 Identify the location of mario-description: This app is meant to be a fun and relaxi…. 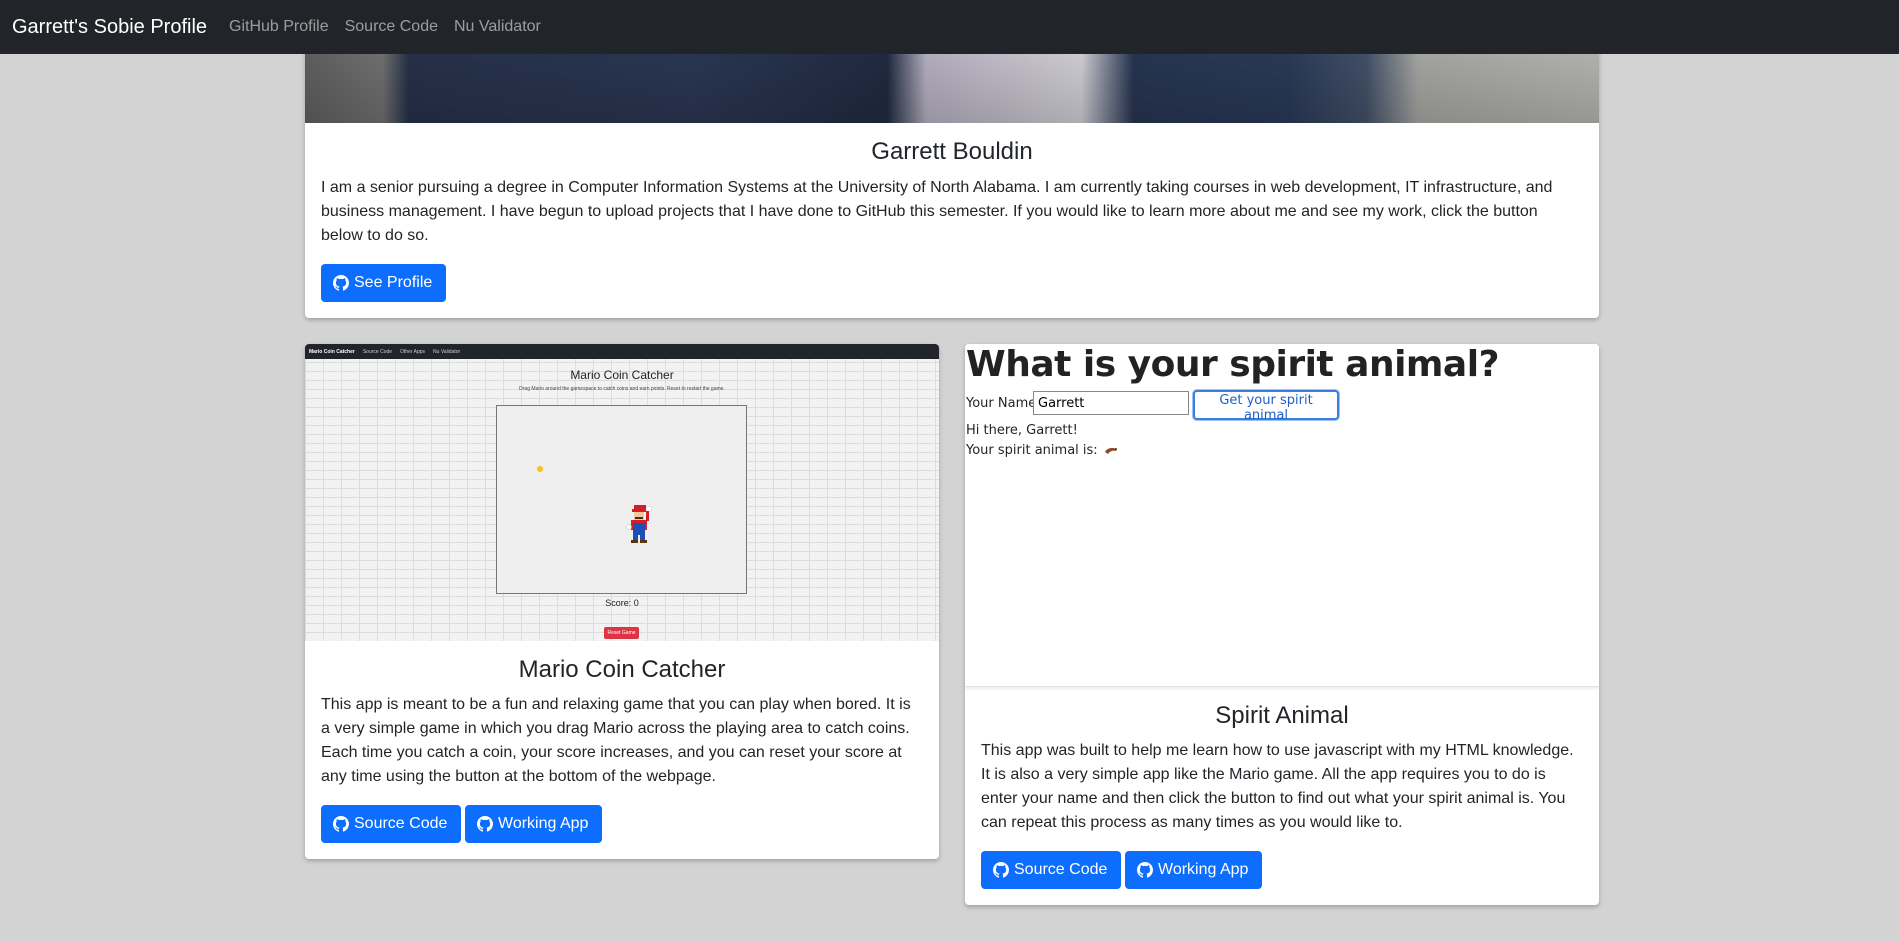
(616, 740).